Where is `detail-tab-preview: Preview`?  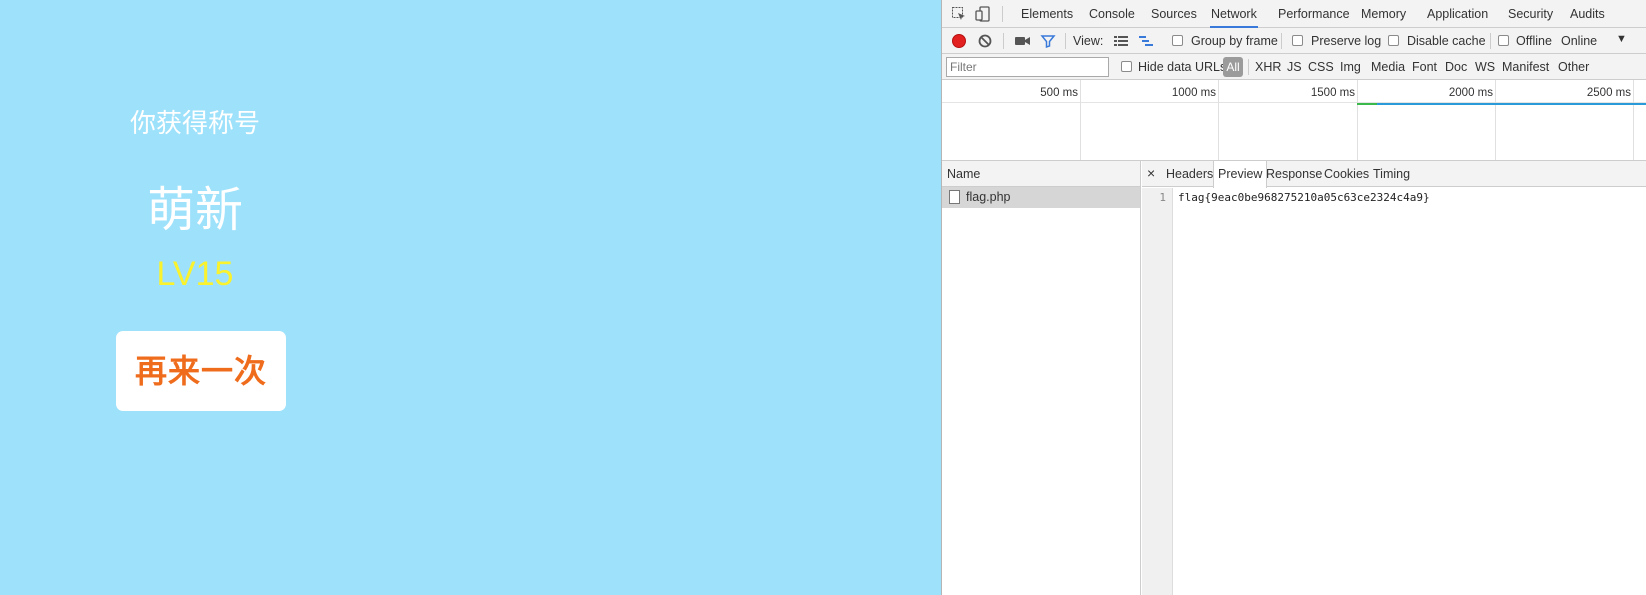 detail-tab-preview: Preview is located at coordinates (1240, 174).